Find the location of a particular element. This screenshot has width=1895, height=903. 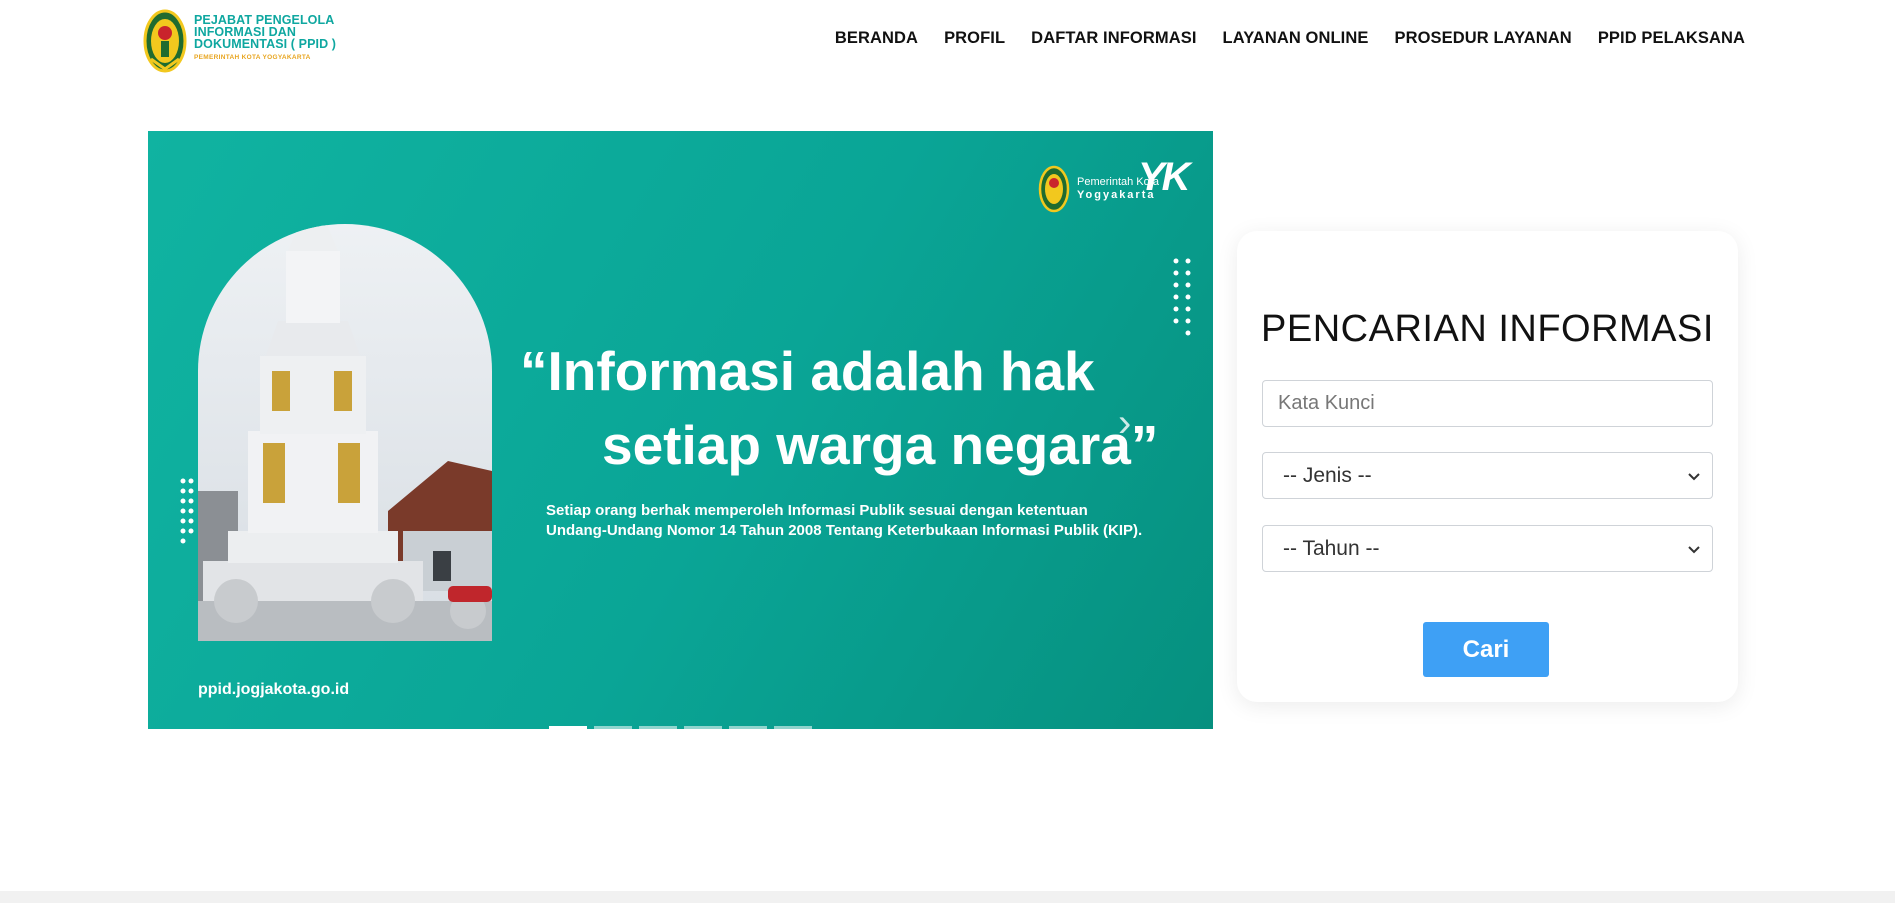

keyword-field is located at coordinates (1487, 403).